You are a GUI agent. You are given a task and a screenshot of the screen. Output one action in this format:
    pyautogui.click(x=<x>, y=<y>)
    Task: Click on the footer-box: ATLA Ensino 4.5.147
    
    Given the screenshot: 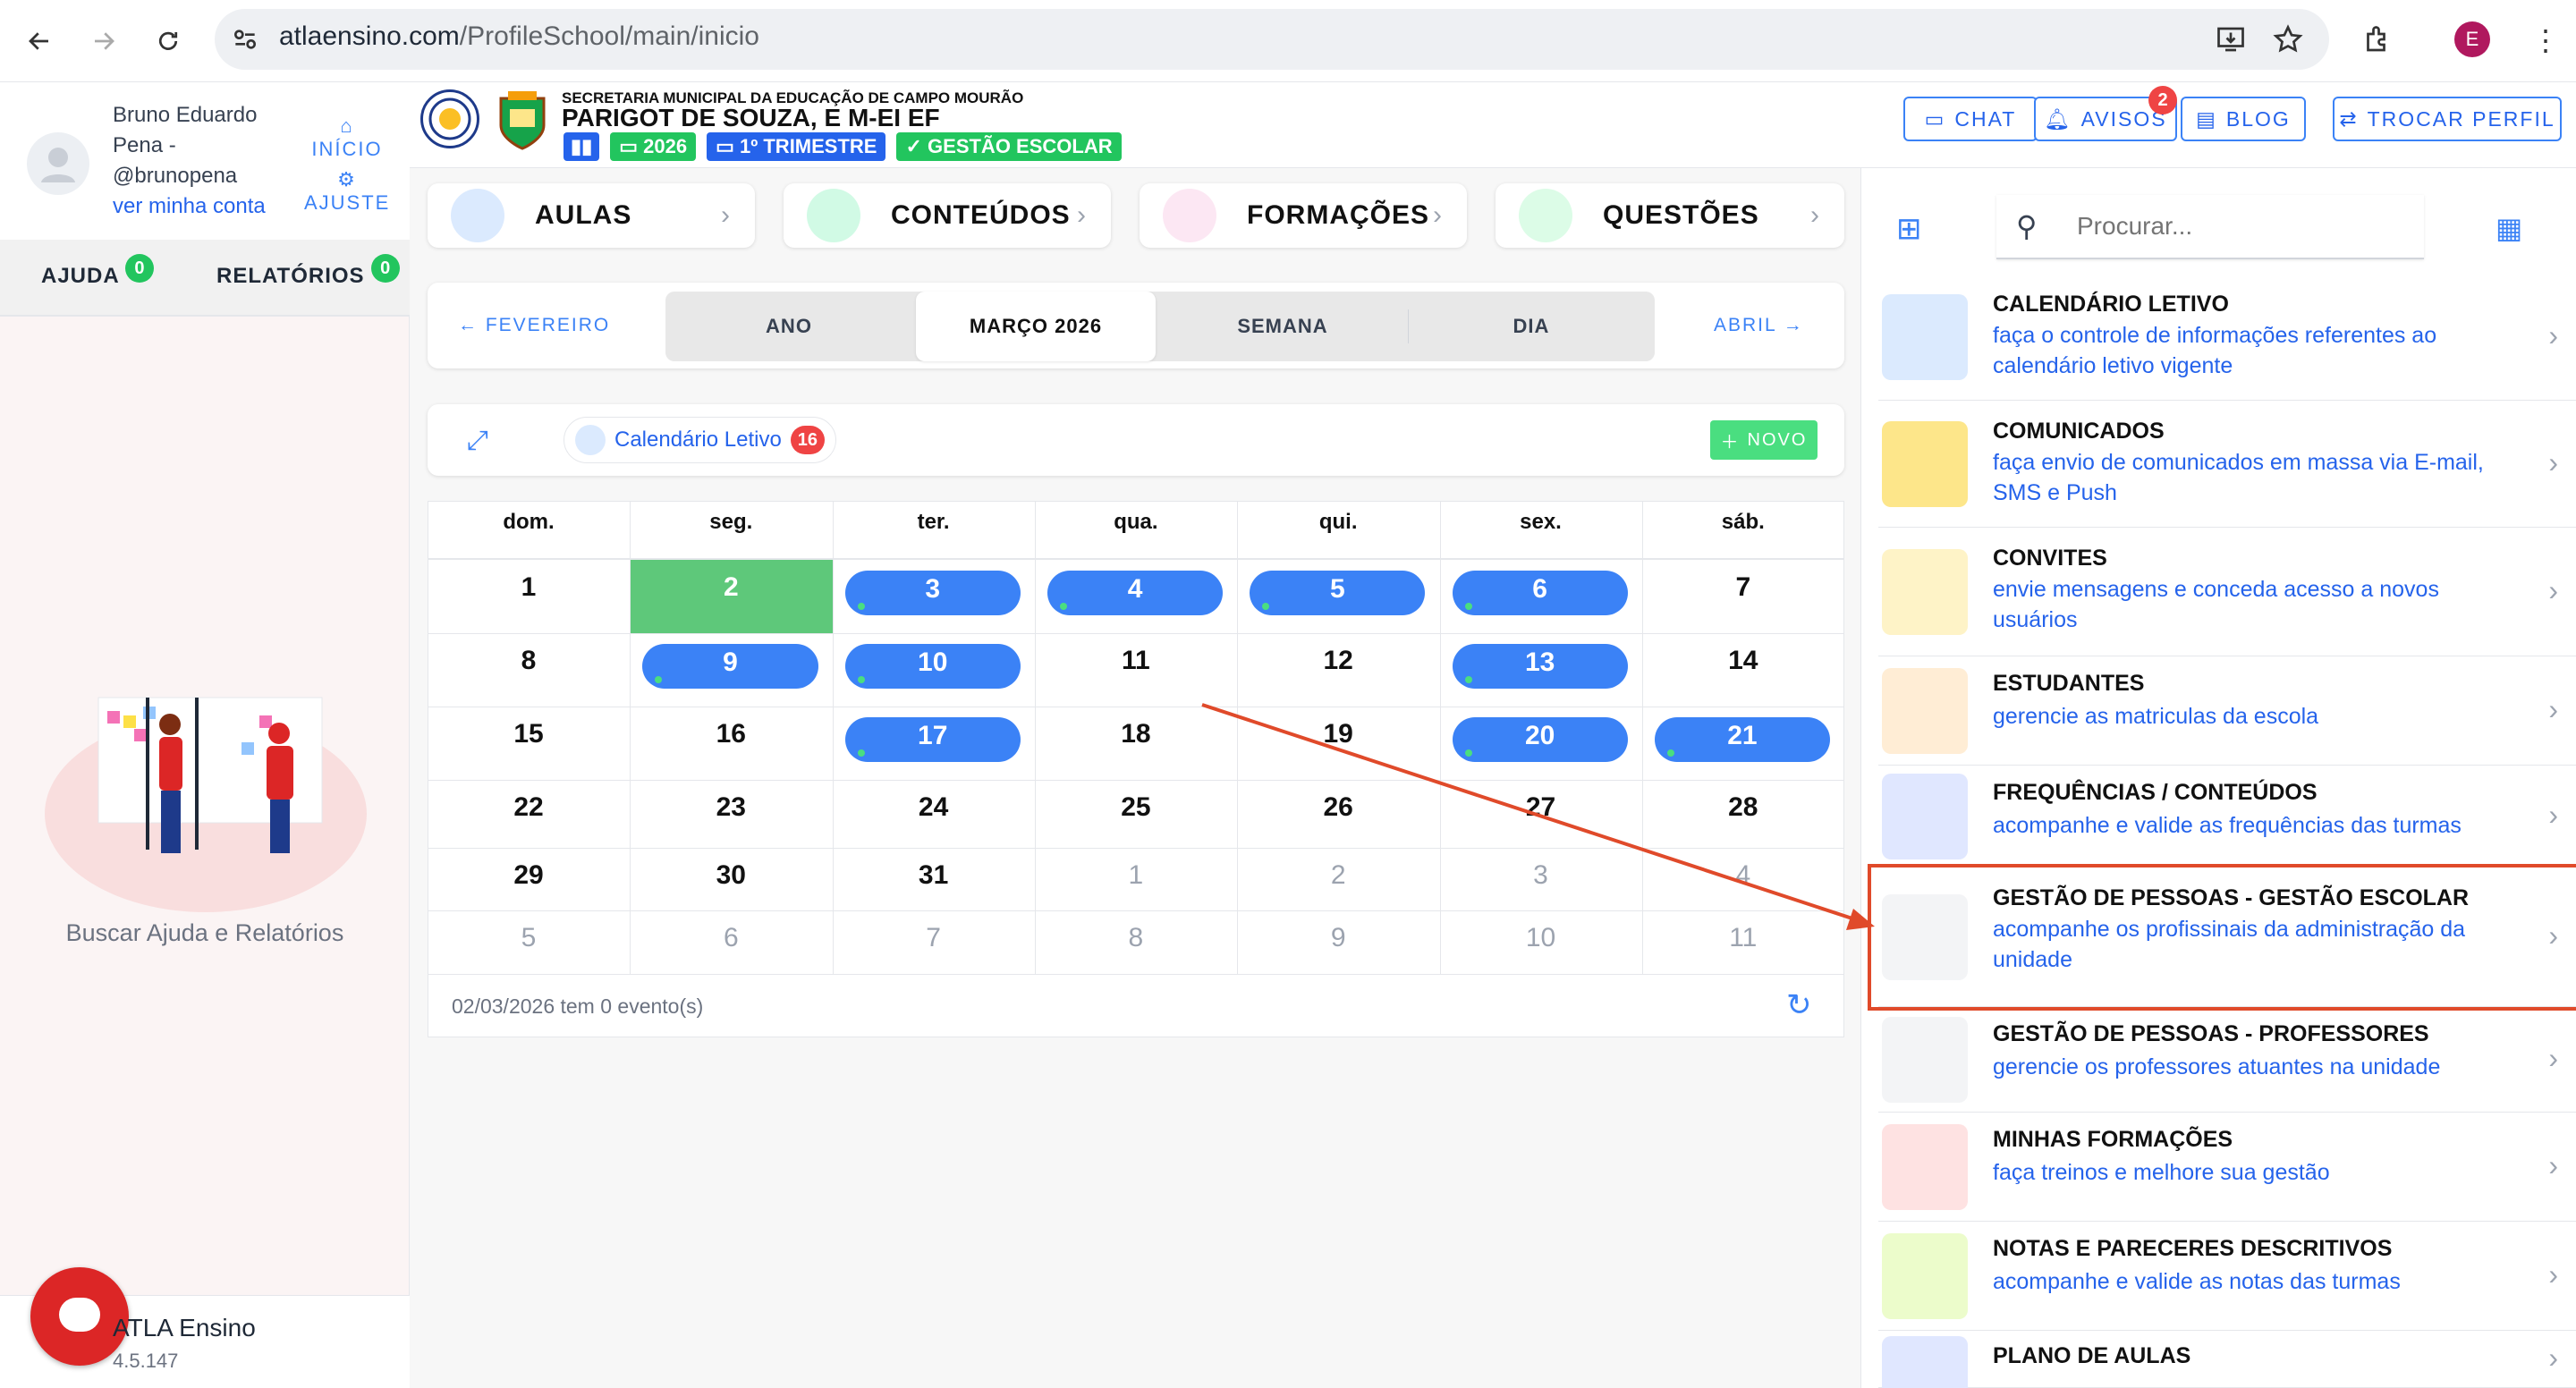 What is the action you would take?
    pyautogui.click(x=205, y=1327)
    